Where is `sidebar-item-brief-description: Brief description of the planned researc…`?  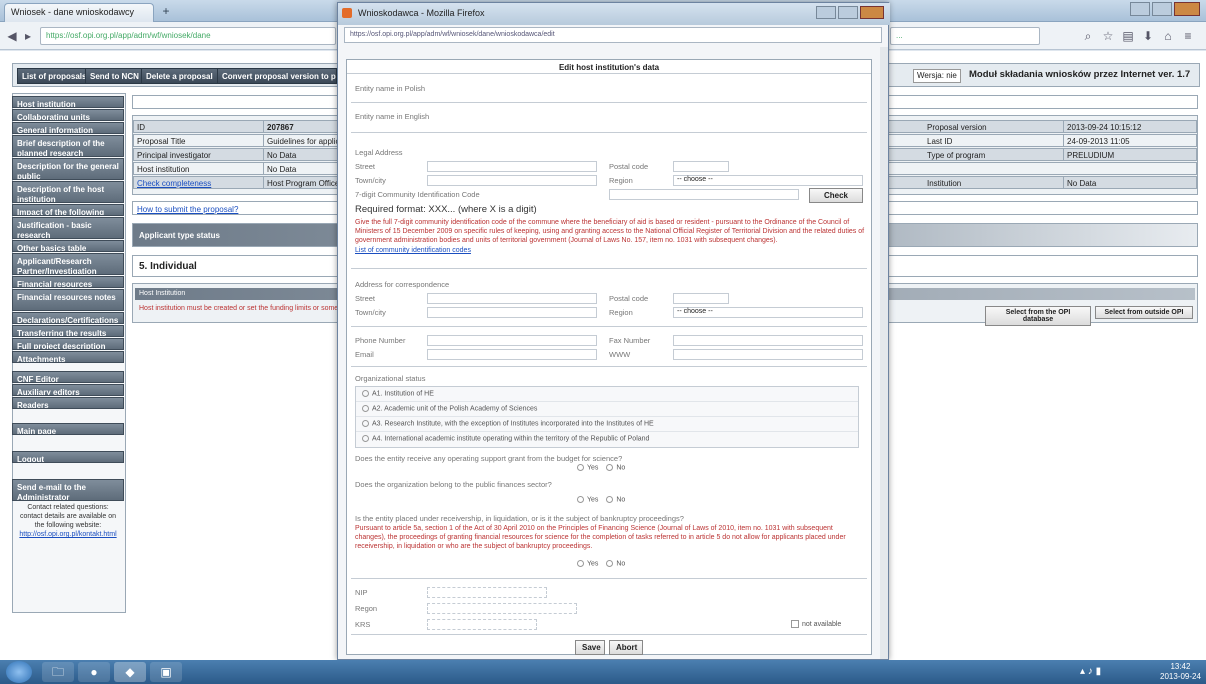
sidebar-item-brief-description: Brief description of the planned researc… is located at coordinates (68, 146).